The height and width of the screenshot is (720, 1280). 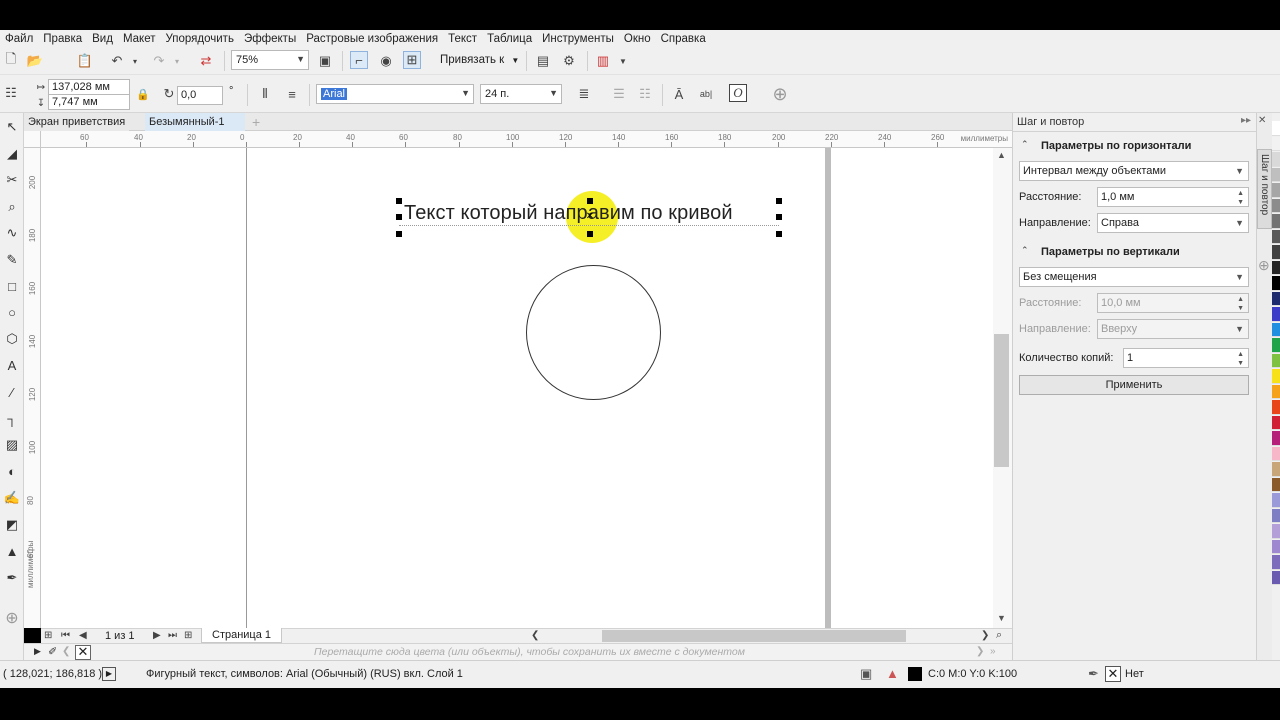 What do you see at coordinates (157, 635) in the screenshot?
I see `next-page-icon: ▶` at bounding box center [157, 635].